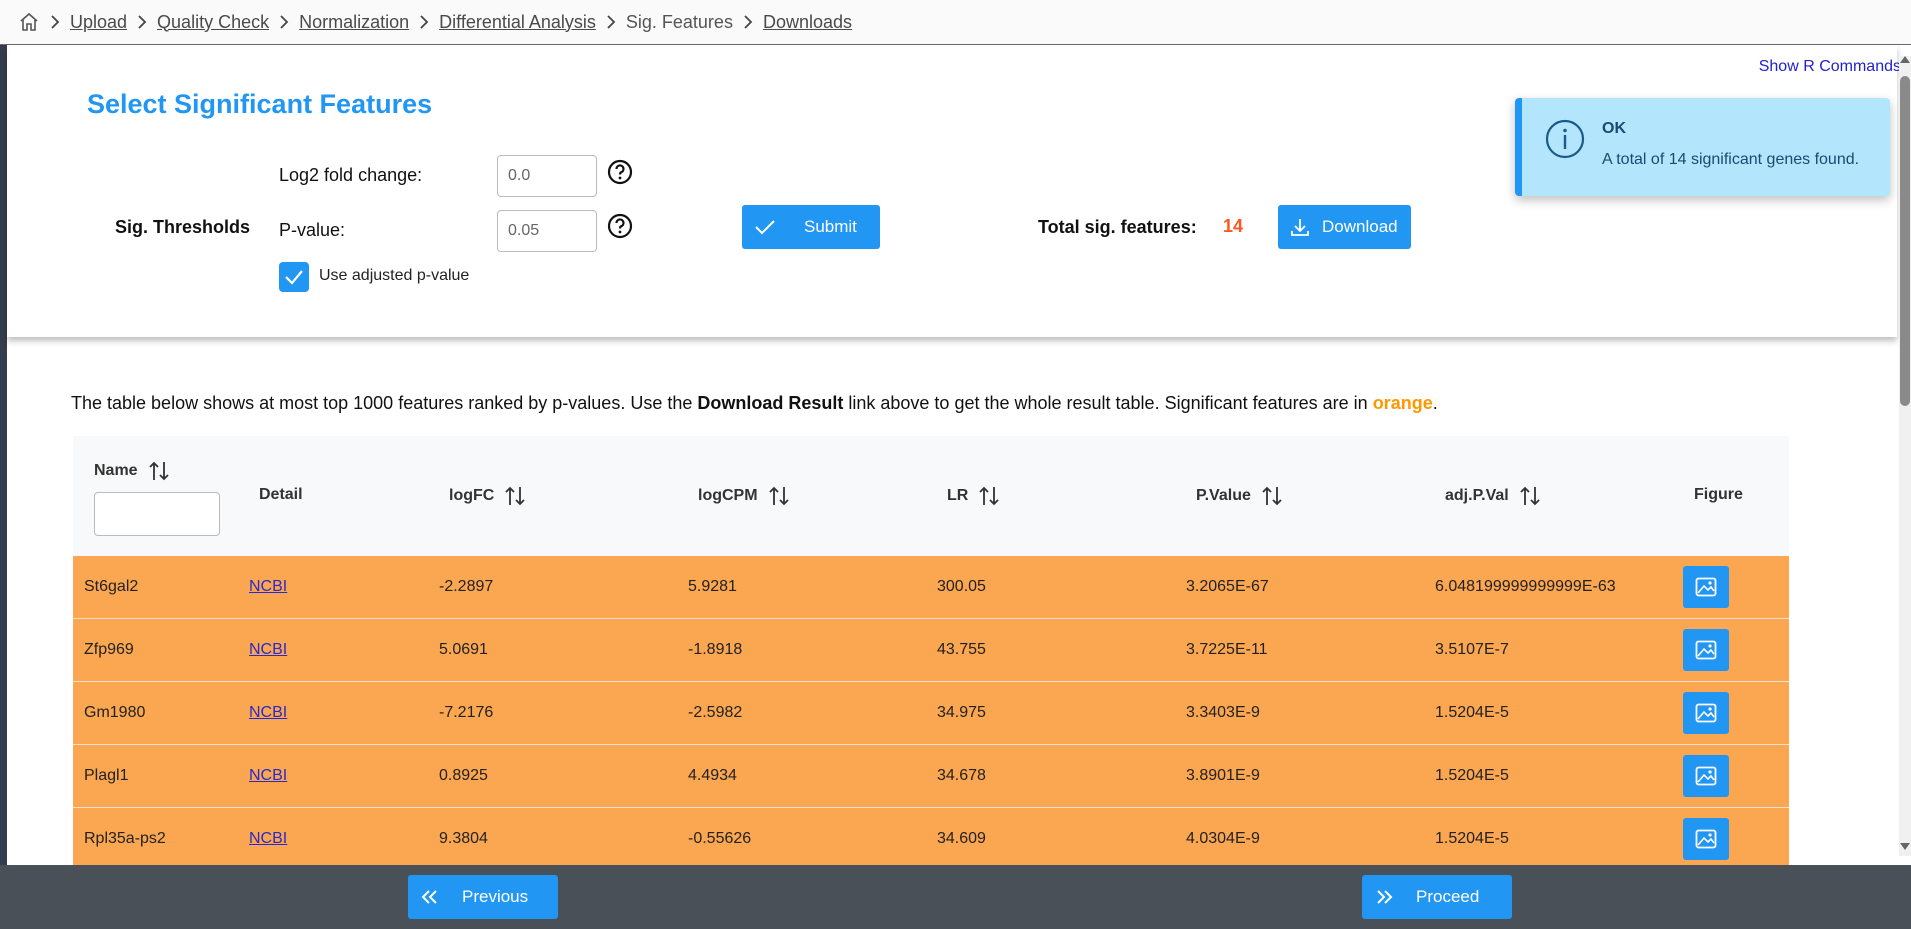  What do you see at coordinates (29, 22) in the screenshot?
I see `home-icon` at bounding box center [29, 22].